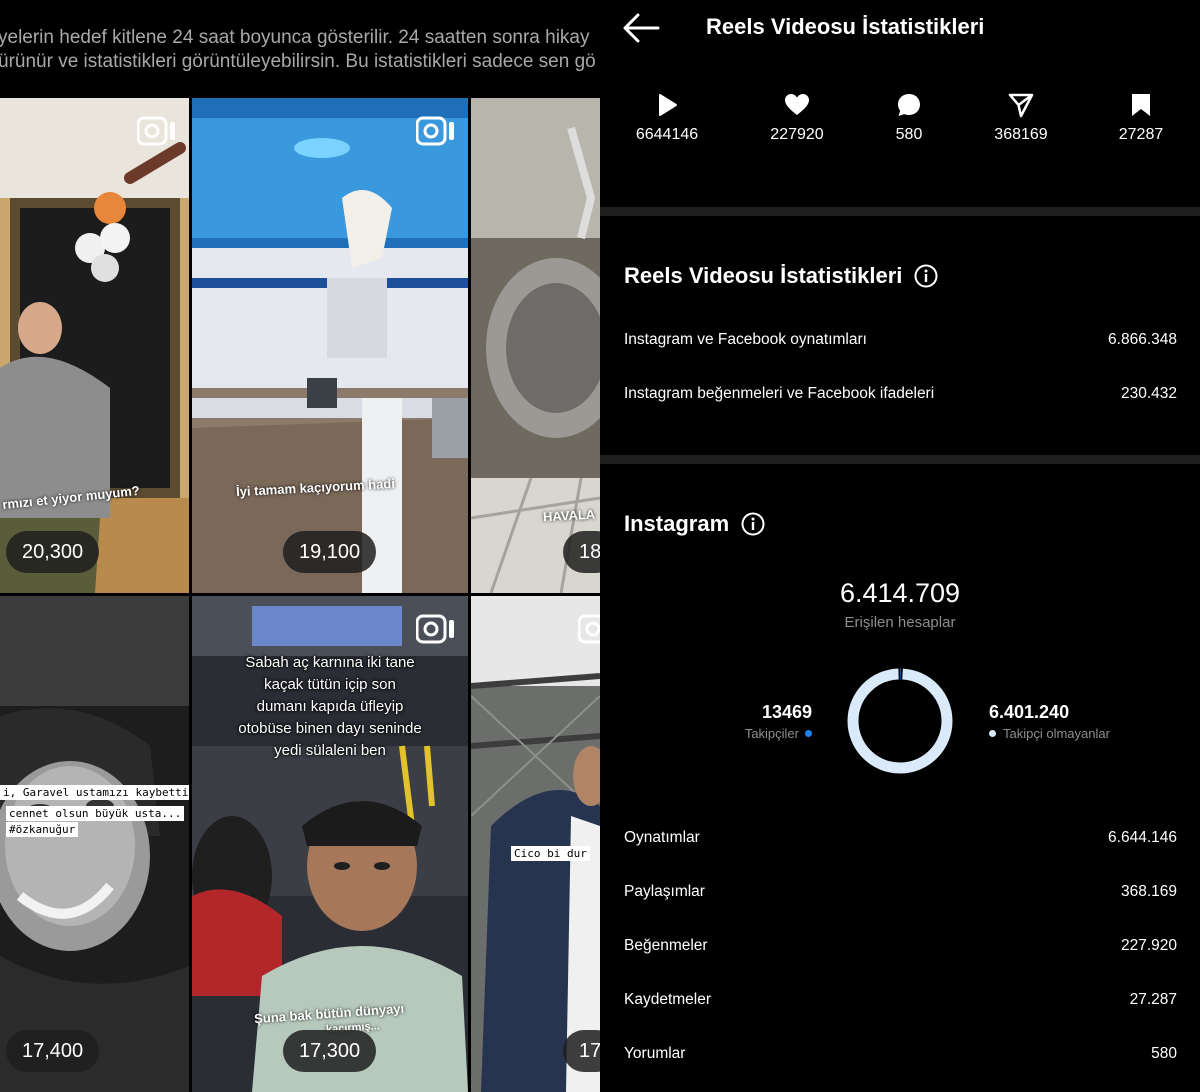 Image resolution: width=1200 pixels, height=1092 pixels. What do you see at coordinates (53, 552) in the screenshot?
I see `reel-view-count: 20,300` at bounding box center [53, 552].